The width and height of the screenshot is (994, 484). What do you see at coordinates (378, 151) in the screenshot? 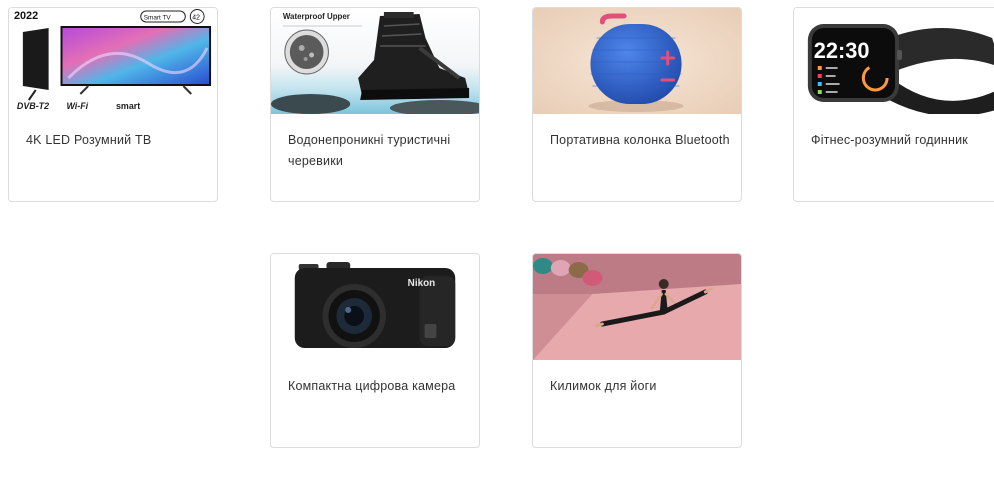
I see `product-title: Водонепроникні туристичні черевики` at bounding box center [378, 151].